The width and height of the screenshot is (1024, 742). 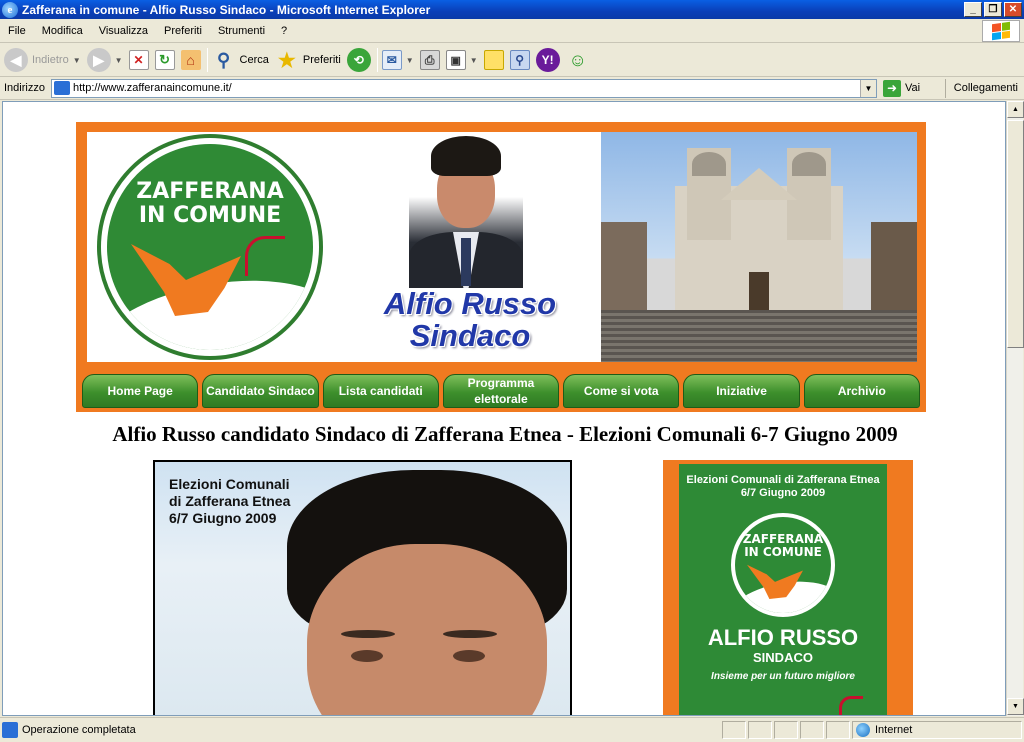 I want to click on menu-strumenti: Strumenti, so click(x=241, y=31).